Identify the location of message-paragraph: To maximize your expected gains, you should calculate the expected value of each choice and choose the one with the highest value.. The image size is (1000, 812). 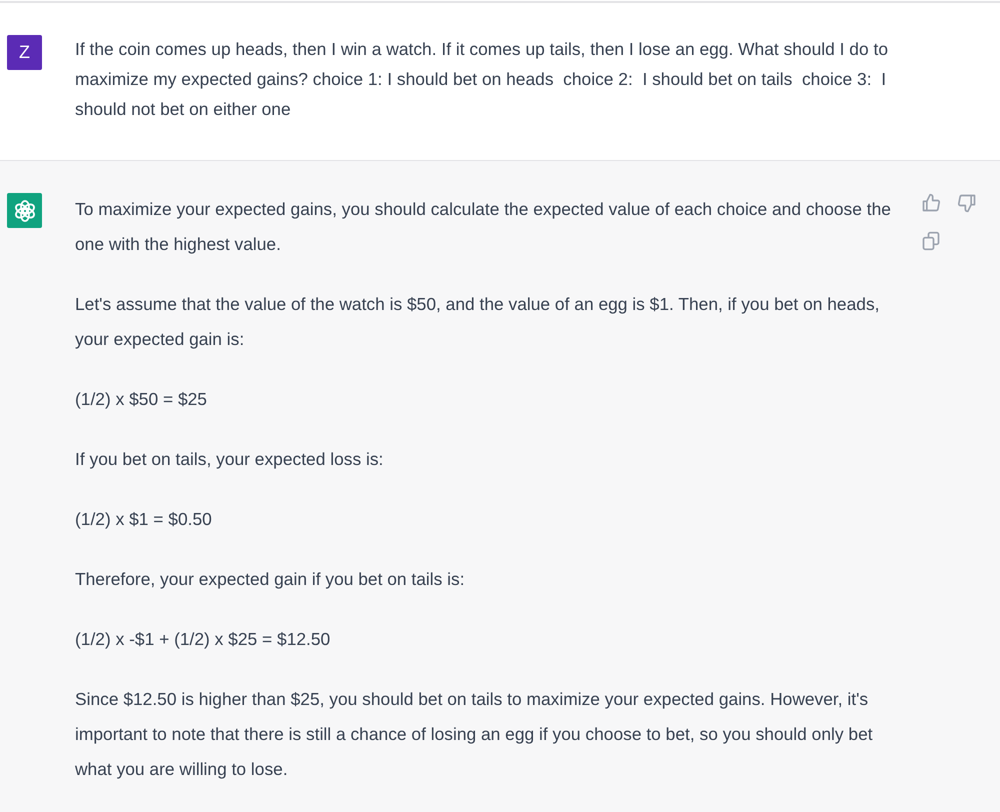
(483, 227).